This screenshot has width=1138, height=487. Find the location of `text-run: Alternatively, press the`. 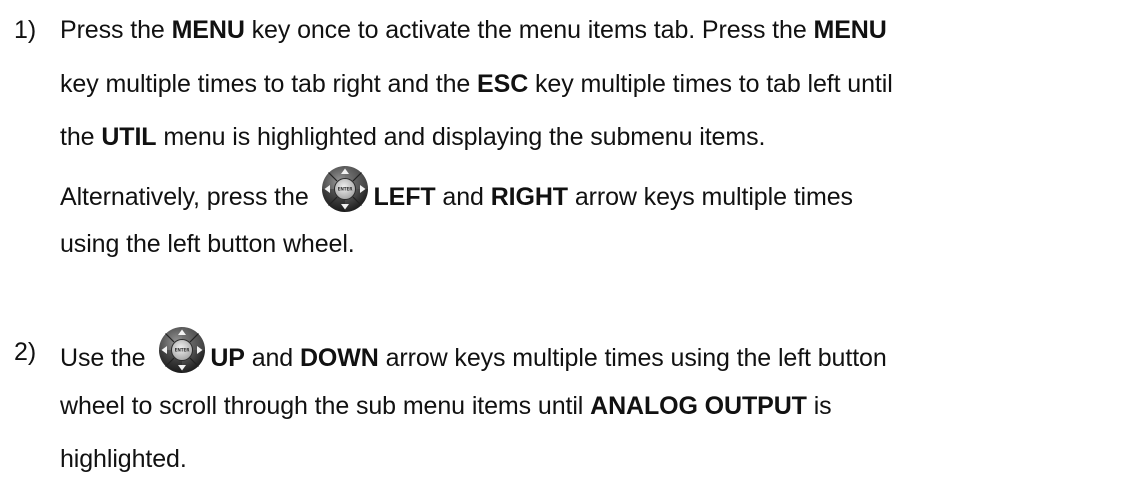

text-run: Alternatively, press the is located at coordinates (188, 196).